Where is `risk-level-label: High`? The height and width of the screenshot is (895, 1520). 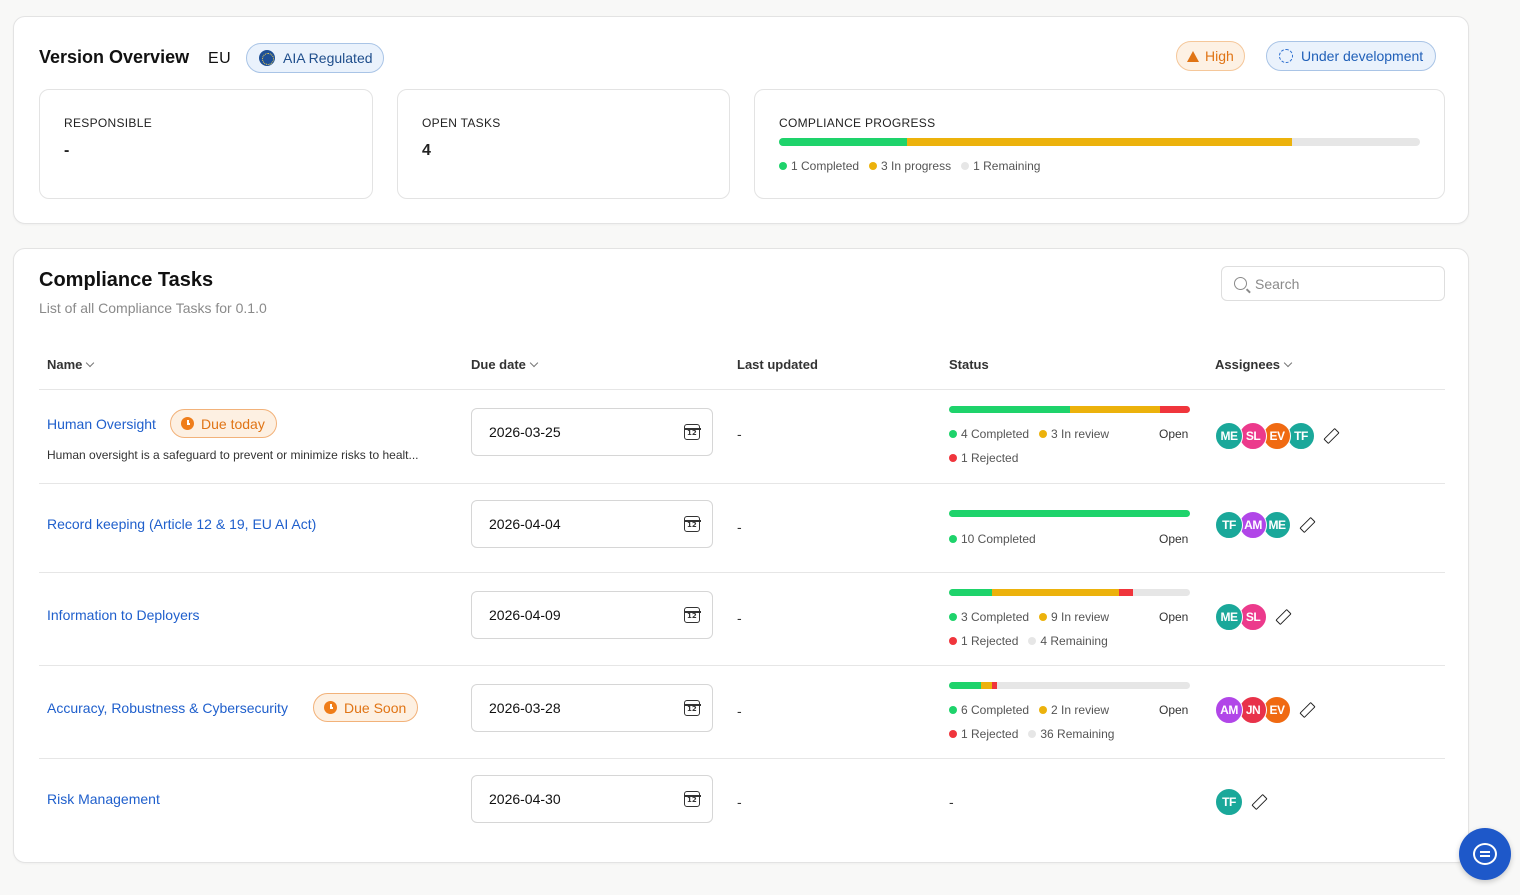 risk-level-label: High is located at coordinates (1219, 56).